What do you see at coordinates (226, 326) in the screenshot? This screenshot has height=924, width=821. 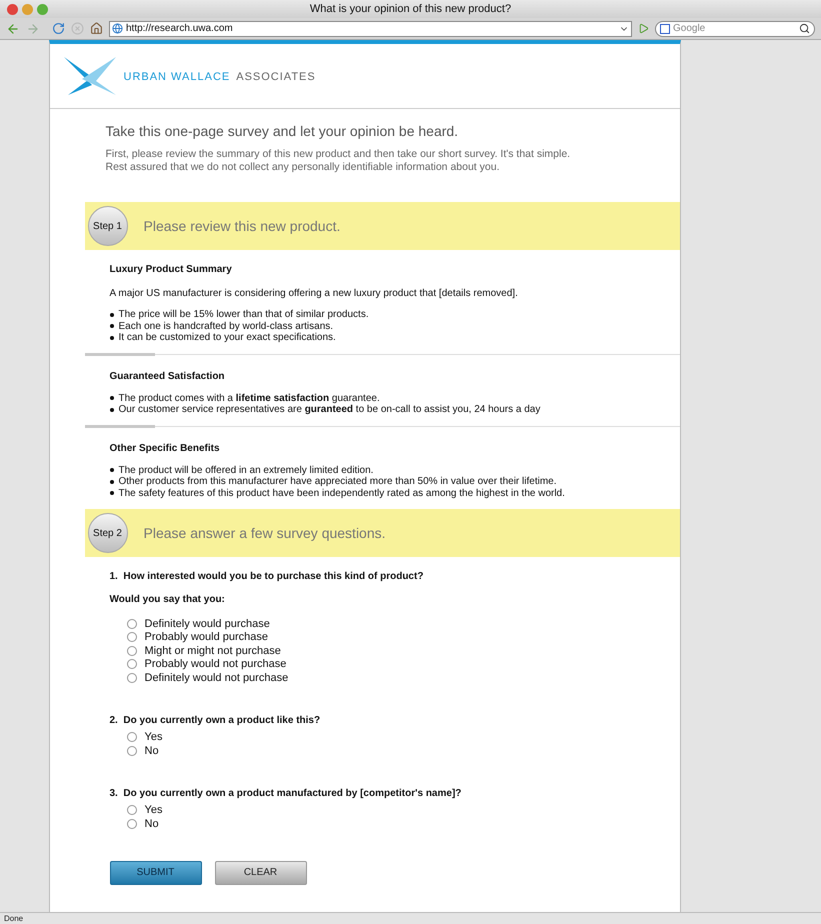 I see `bullet-text: Each one is handcrafted by world-class artisans.` at bounding box center [226, 326].